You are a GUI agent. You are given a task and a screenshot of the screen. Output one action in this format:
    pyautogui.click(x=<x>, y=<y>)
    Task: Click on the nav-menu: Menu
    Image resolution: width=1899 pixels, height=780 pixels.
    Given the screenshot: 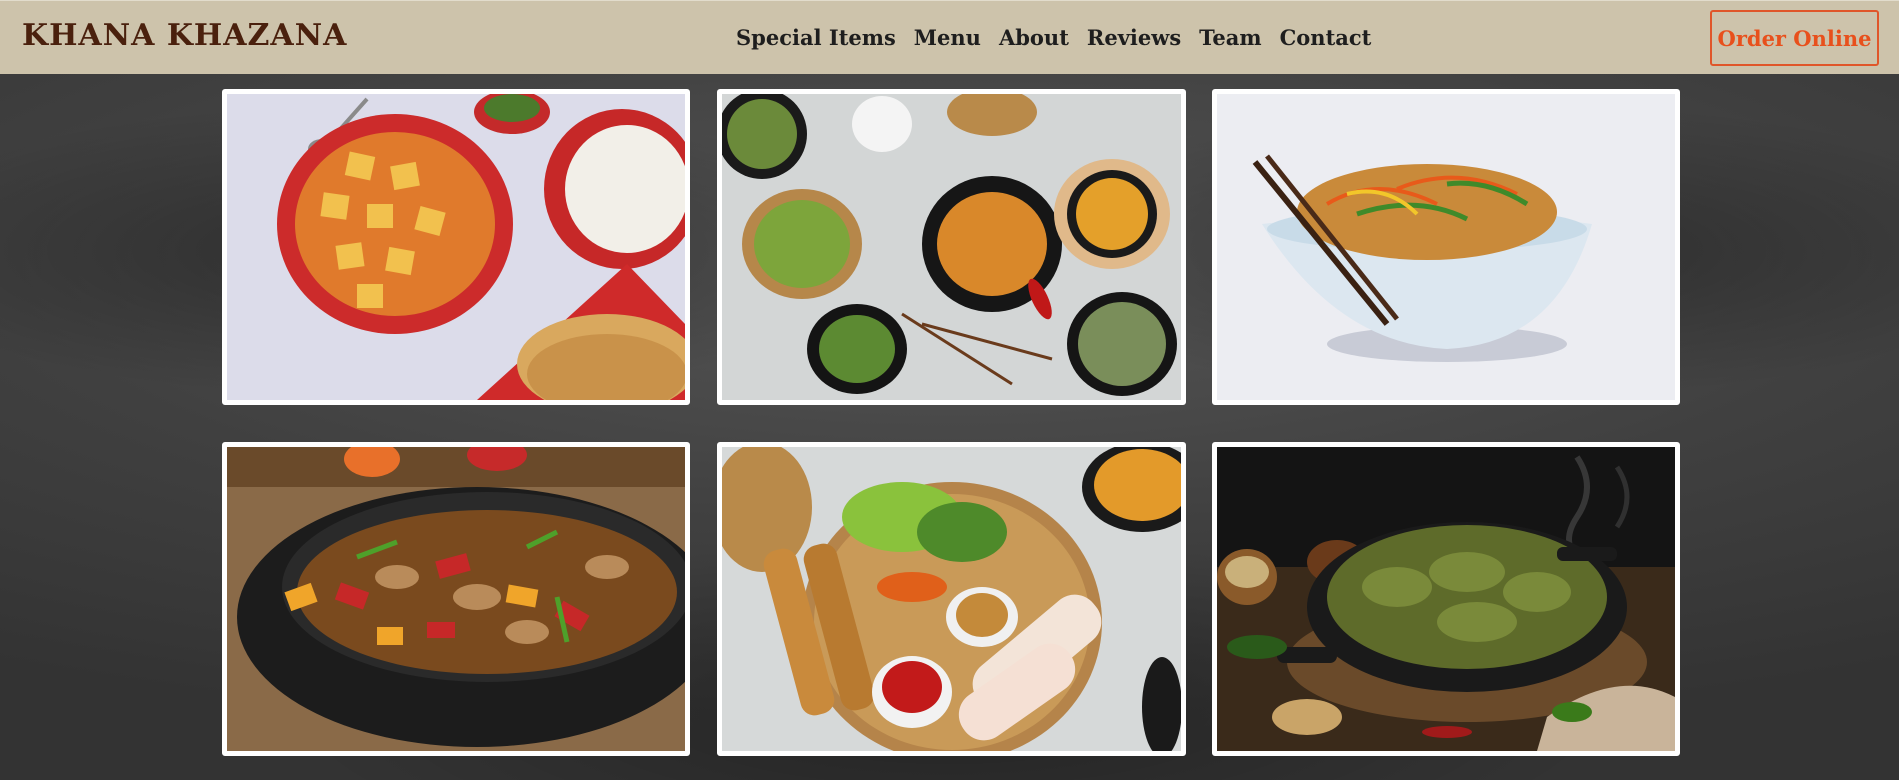 What is the action you would take?
    pyautogui.click(x=947, y=37)
    